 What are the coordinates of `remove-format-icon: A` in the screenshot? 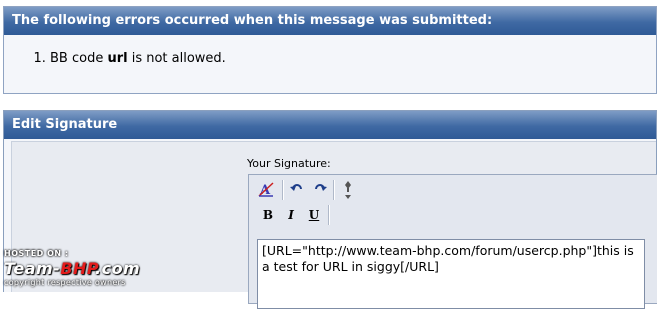 It's located at (266, 190).